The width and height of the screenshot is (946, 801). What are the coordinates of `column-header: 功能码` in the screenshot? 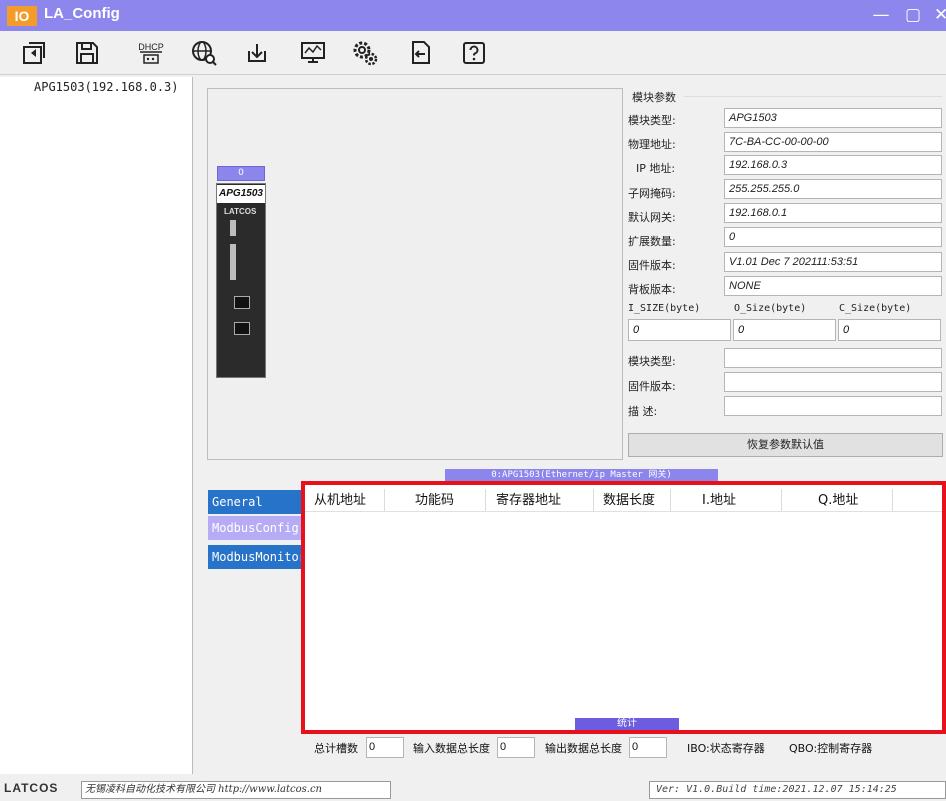 It's located at (434, 498).